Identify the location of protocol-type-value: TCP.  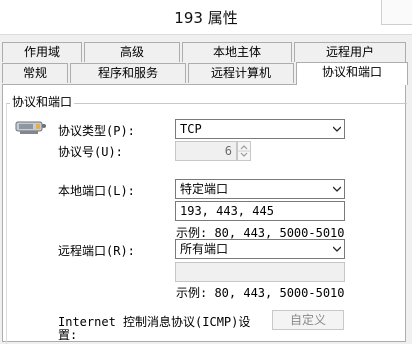
(191, 129).